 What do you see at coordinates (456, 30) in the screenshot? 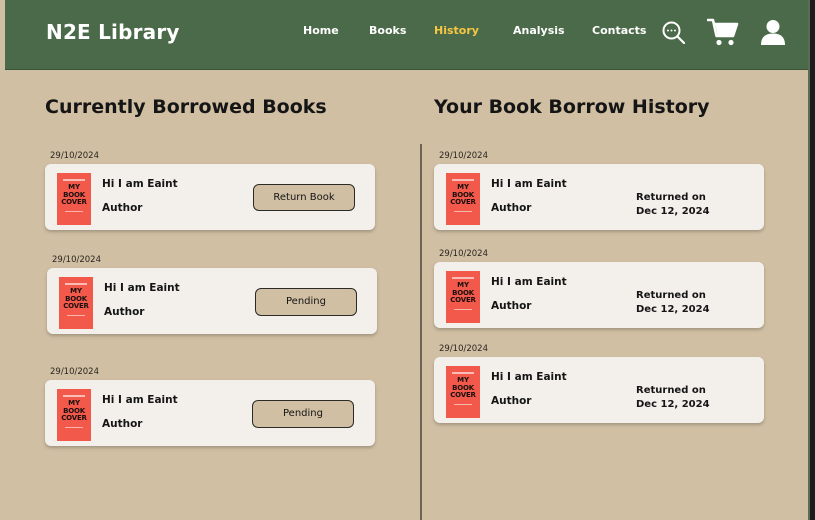
I see `nav-history: History` at bounding box center [456, 30].